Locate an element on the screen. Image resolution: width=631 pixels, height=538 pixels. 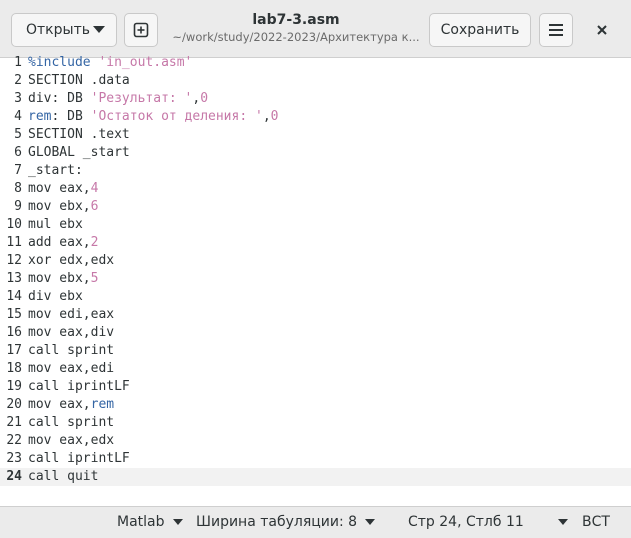
line-number: 23 is located at coordinates (14, 458).